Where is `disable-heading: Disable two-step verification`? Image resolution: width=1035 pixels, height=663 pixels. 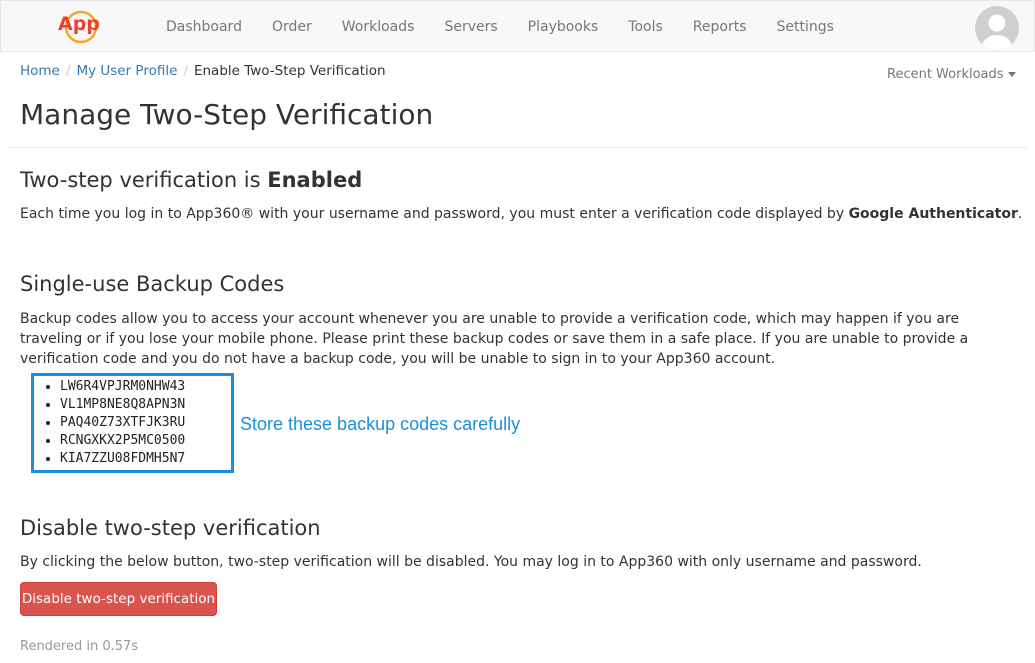 disable-heading: Disable two-step verification is located at coordinates (170, 528).